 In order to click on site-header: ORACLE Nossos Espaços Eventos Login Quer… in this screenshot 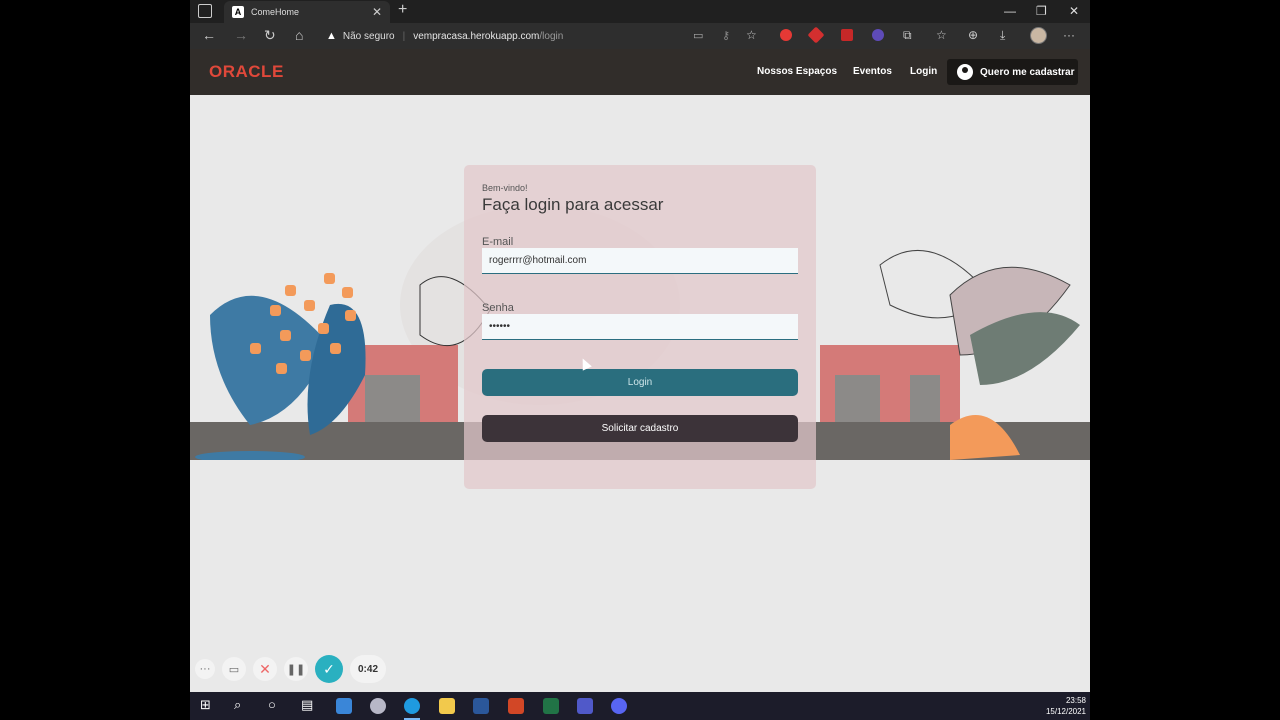, I will do `click(640, 72)`.